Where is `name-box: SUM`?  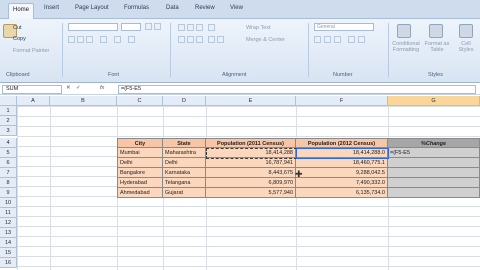 name-box: SUM is located at coordinates (32, 89).